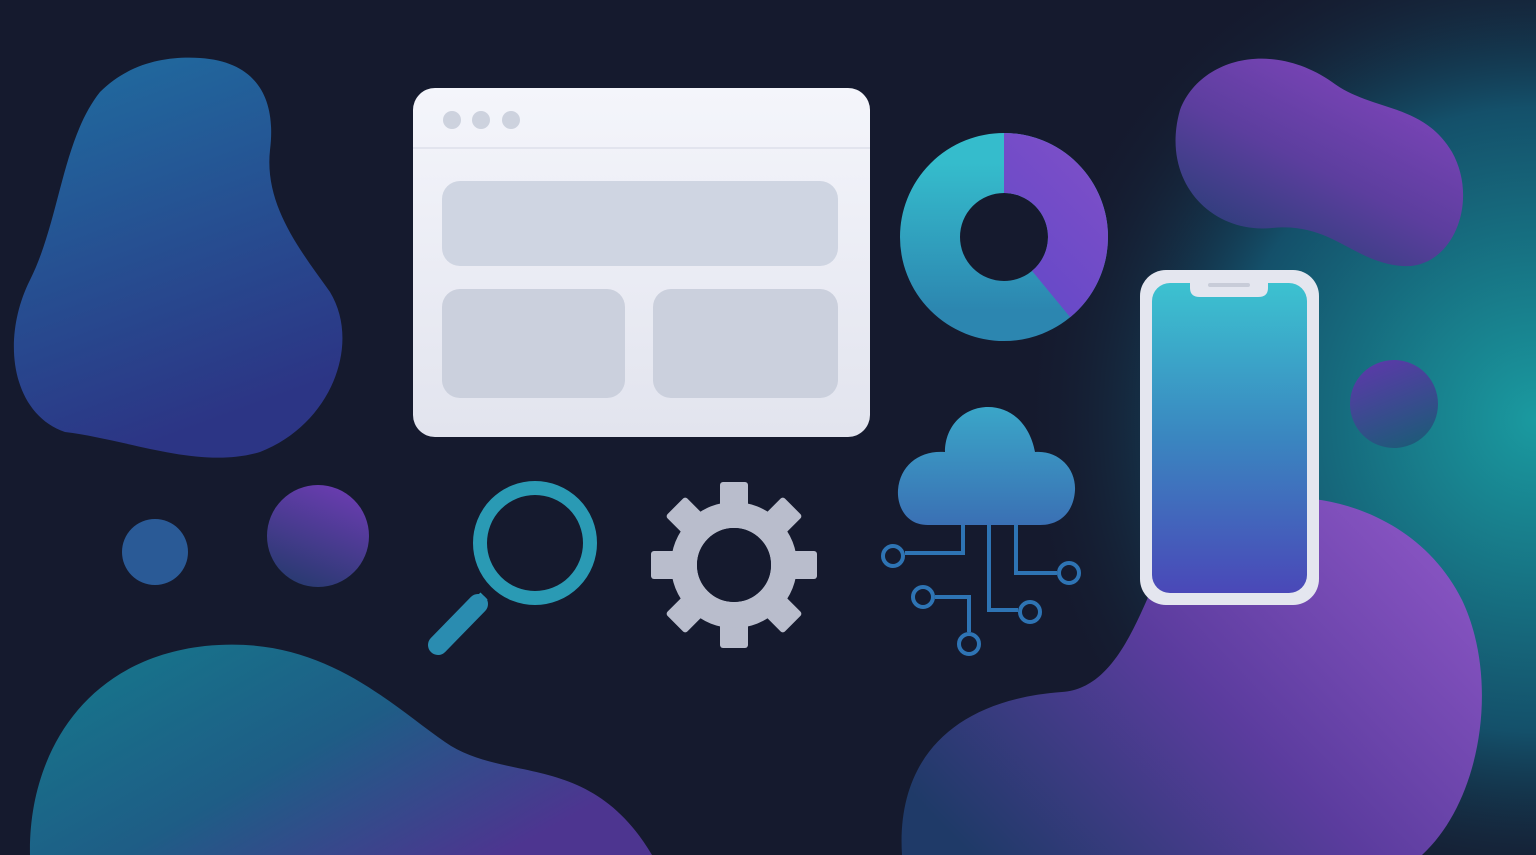 The image size is (1536, 855). What do you see at coordinates (533, 343) in the screenshot?
I see `window-panel-left` at bounding box center [533, 343].